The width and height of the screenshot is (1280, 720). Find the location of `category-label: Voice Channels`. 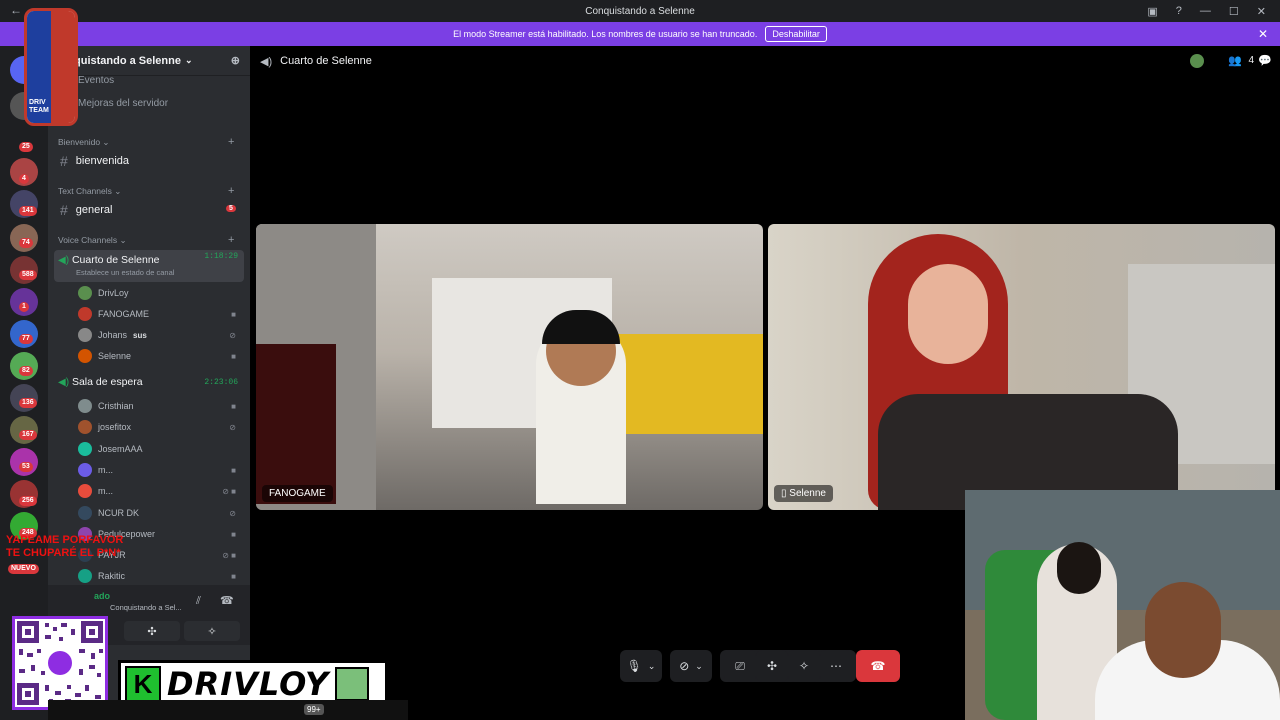

category-label: Voice Channels is located at coordinates (88, 240).